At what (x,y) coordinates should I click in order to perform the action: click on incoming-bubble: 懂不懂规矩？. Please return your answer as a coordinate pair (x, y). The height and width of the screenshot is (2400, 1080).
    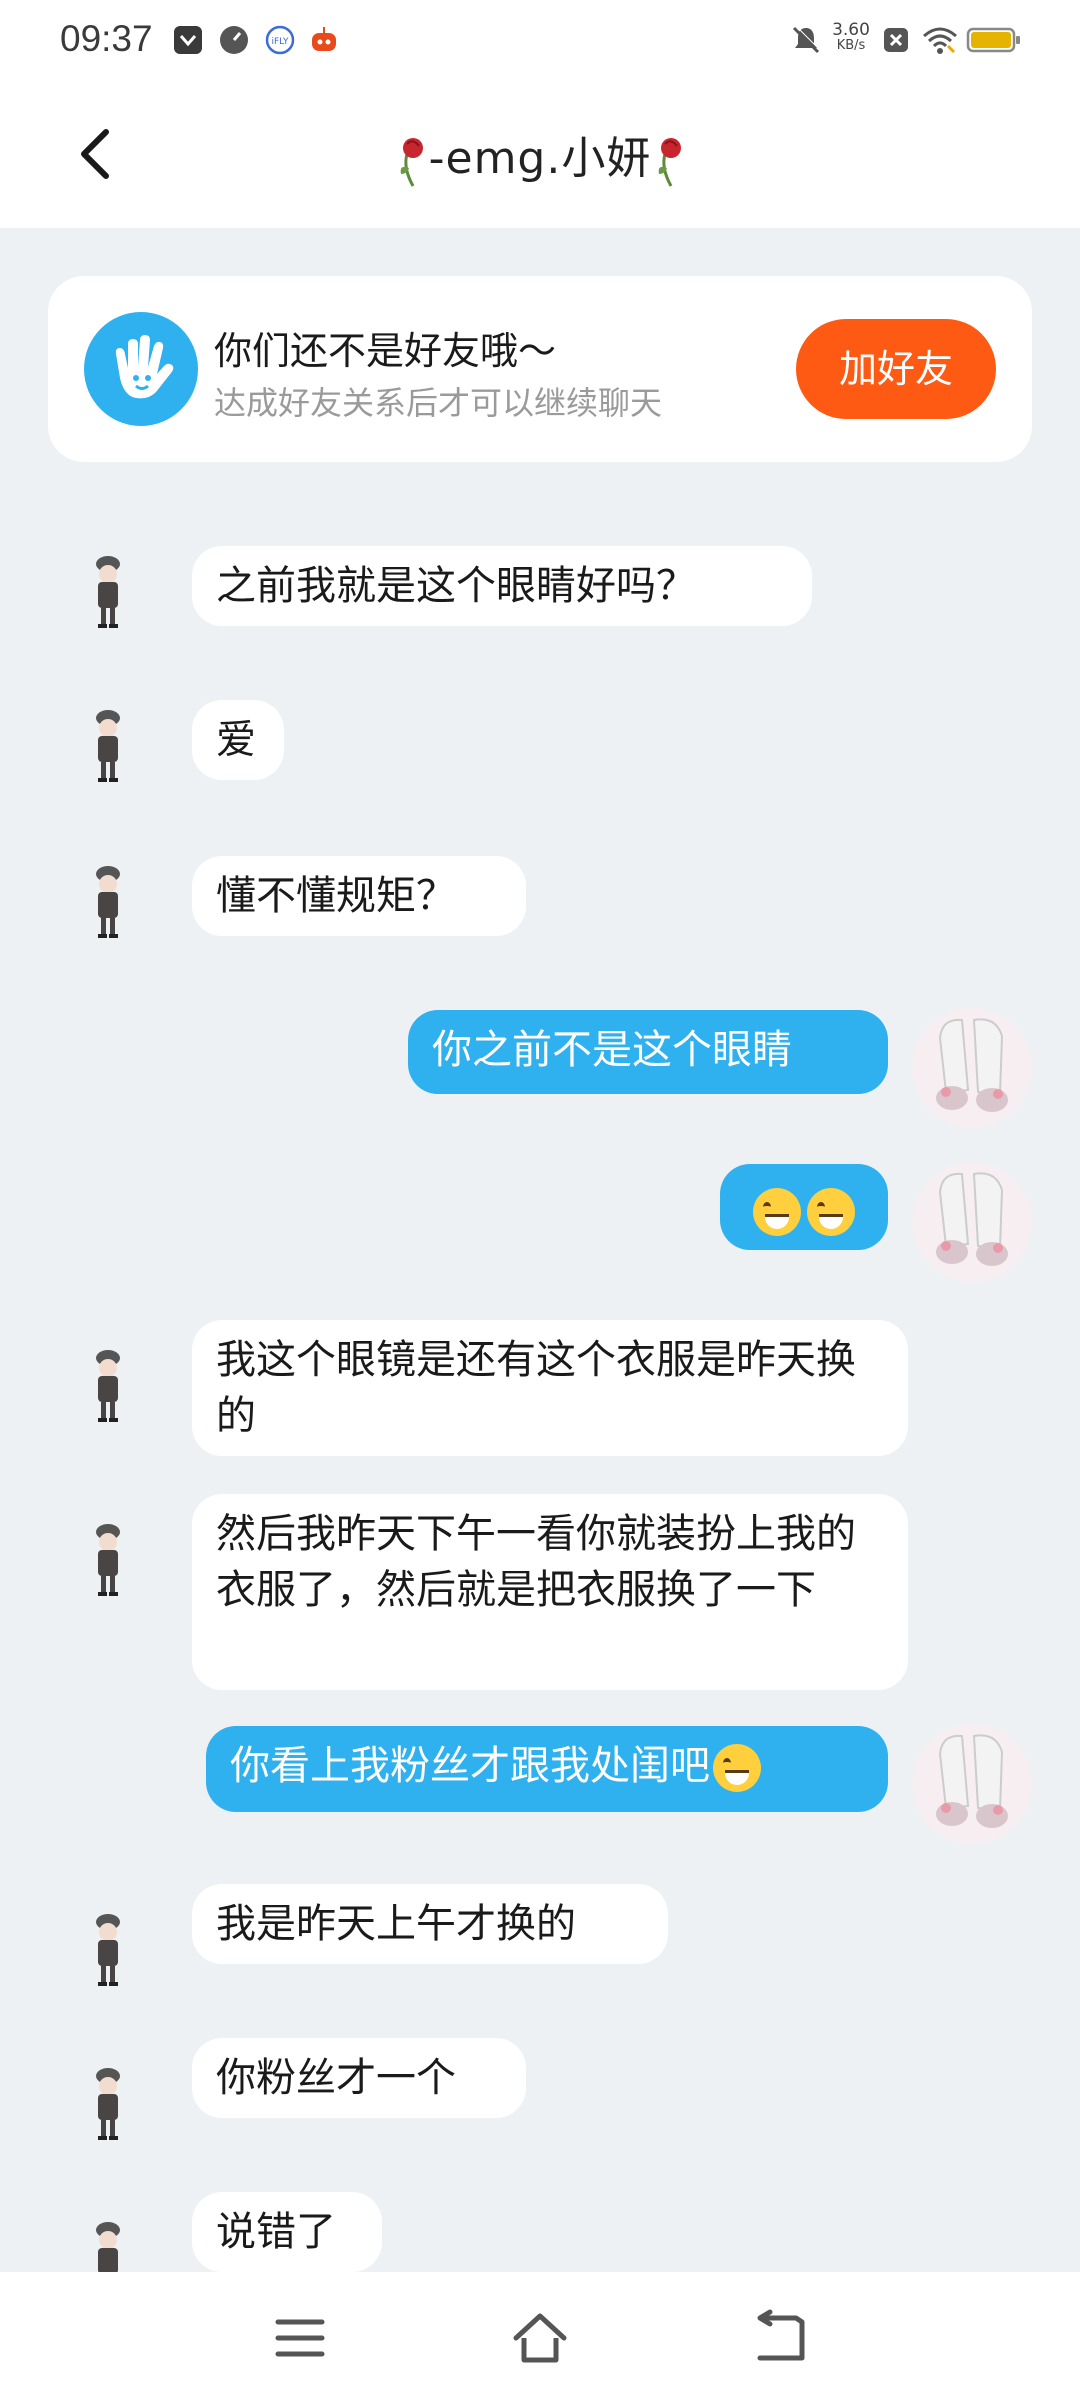
    Looking at the image, I should click on (359, 896).